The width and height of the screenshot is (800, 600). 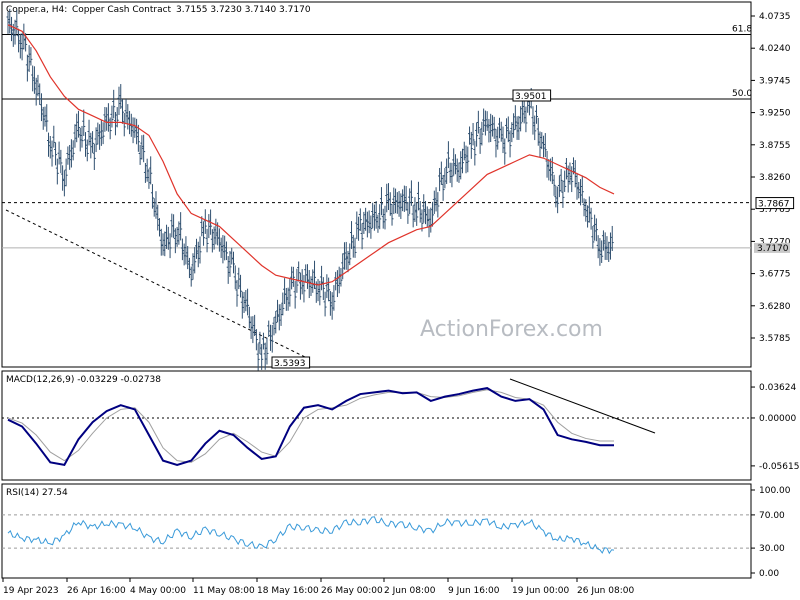 What do you see at coordinates (243, 10) in the screenshot?
I see `chart-ohlc: 3.7155 3.7230 3.7140 3.7170` at bounding box center [243, 10].